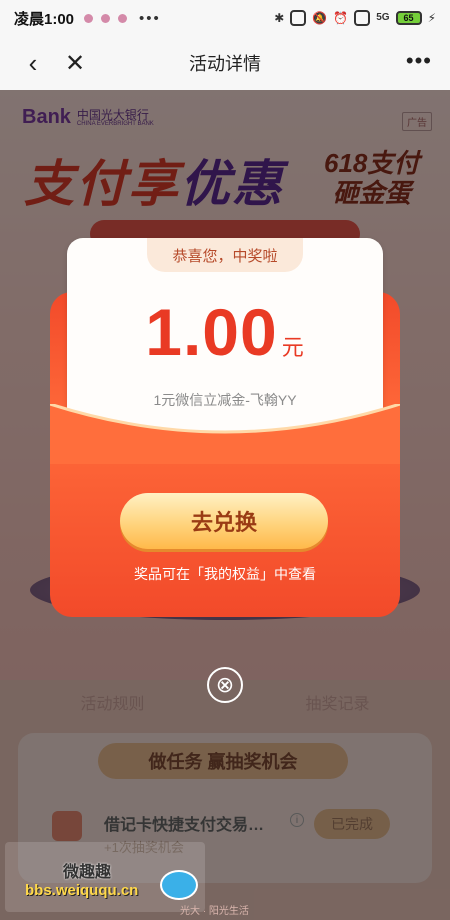  Describe the element at coordinates (408, 18) in the screenshot. I see `battery-icon: 65` at that location.